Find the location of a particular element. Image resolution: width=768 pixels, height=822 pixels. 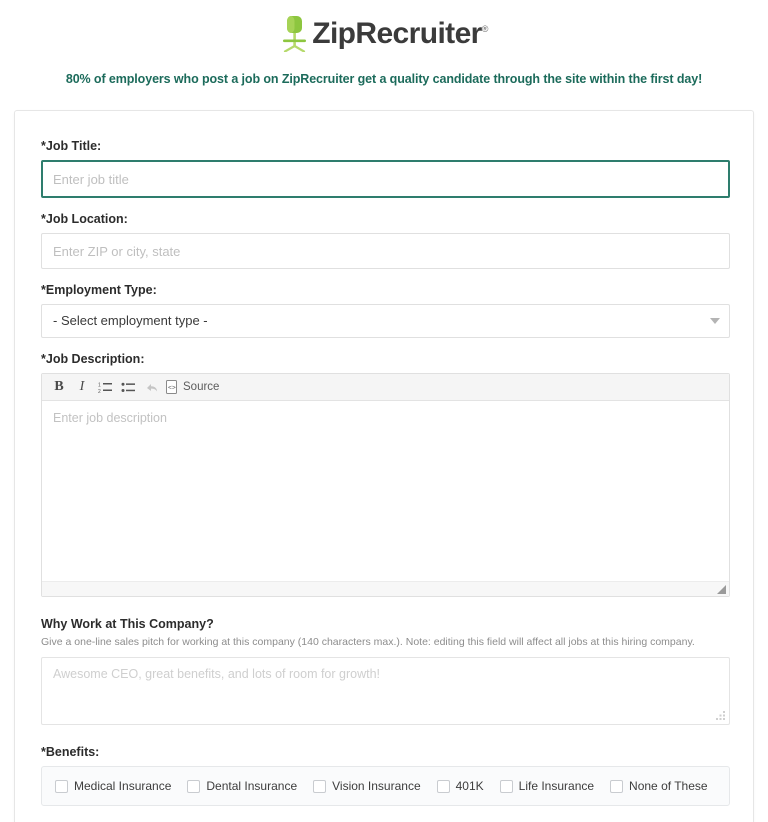

logo-wordmark: ZipRecruiter® is located at coordinates (400, 34).